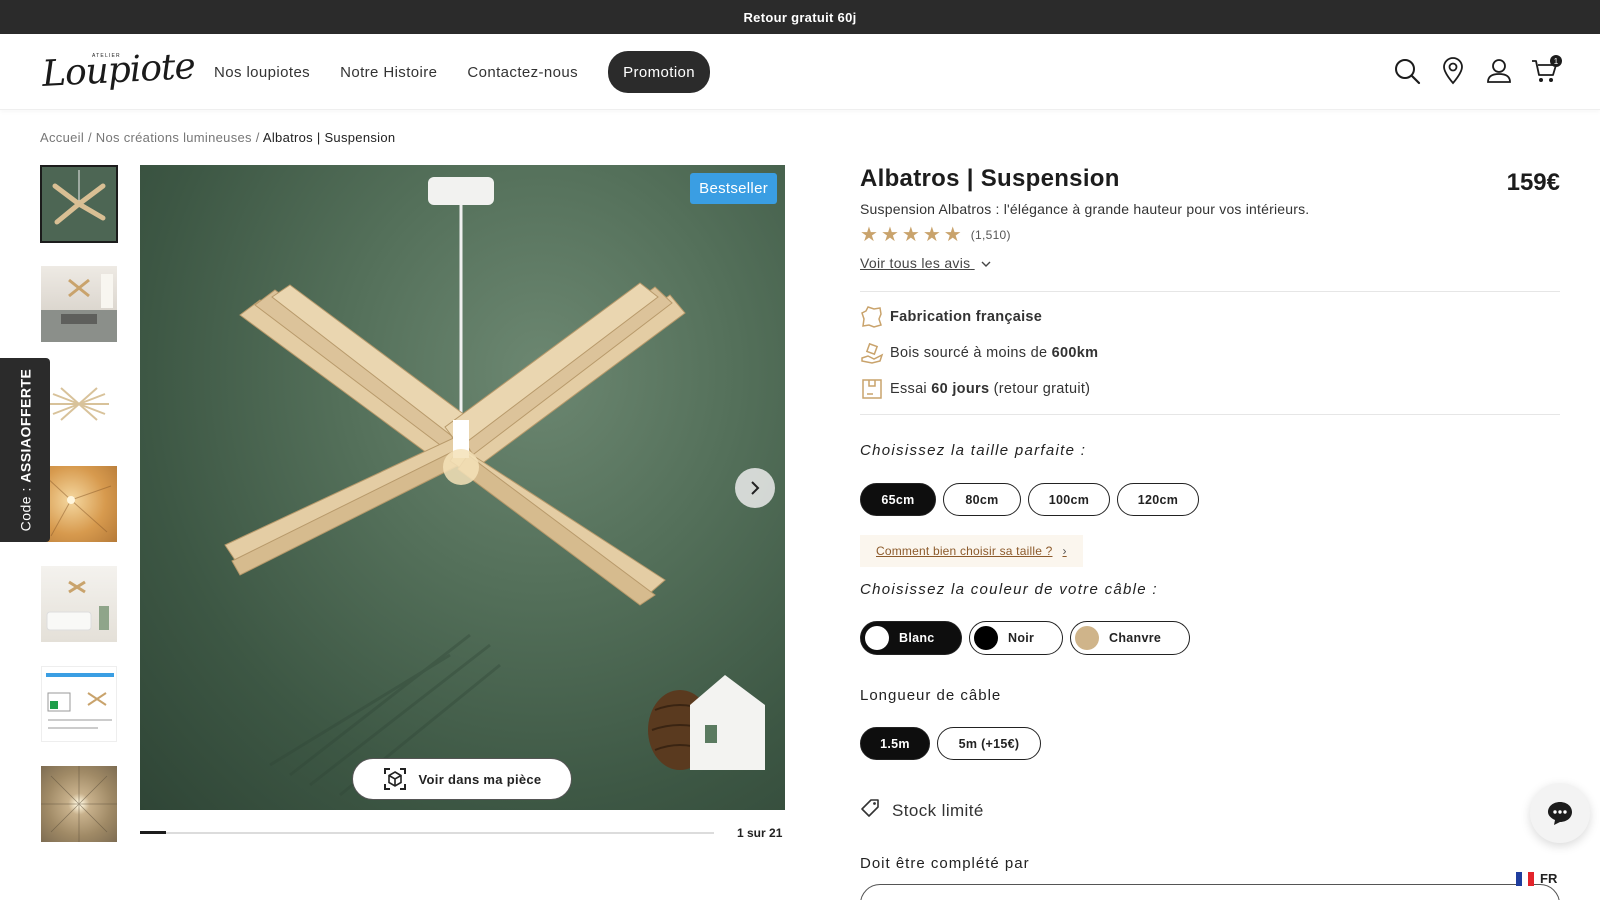 The width and height of the screenshot is (1600, 900). Describe the element at coordinates (1130, 638) in the screenshot. I see `cable-color-option: Chanvre` at that location.